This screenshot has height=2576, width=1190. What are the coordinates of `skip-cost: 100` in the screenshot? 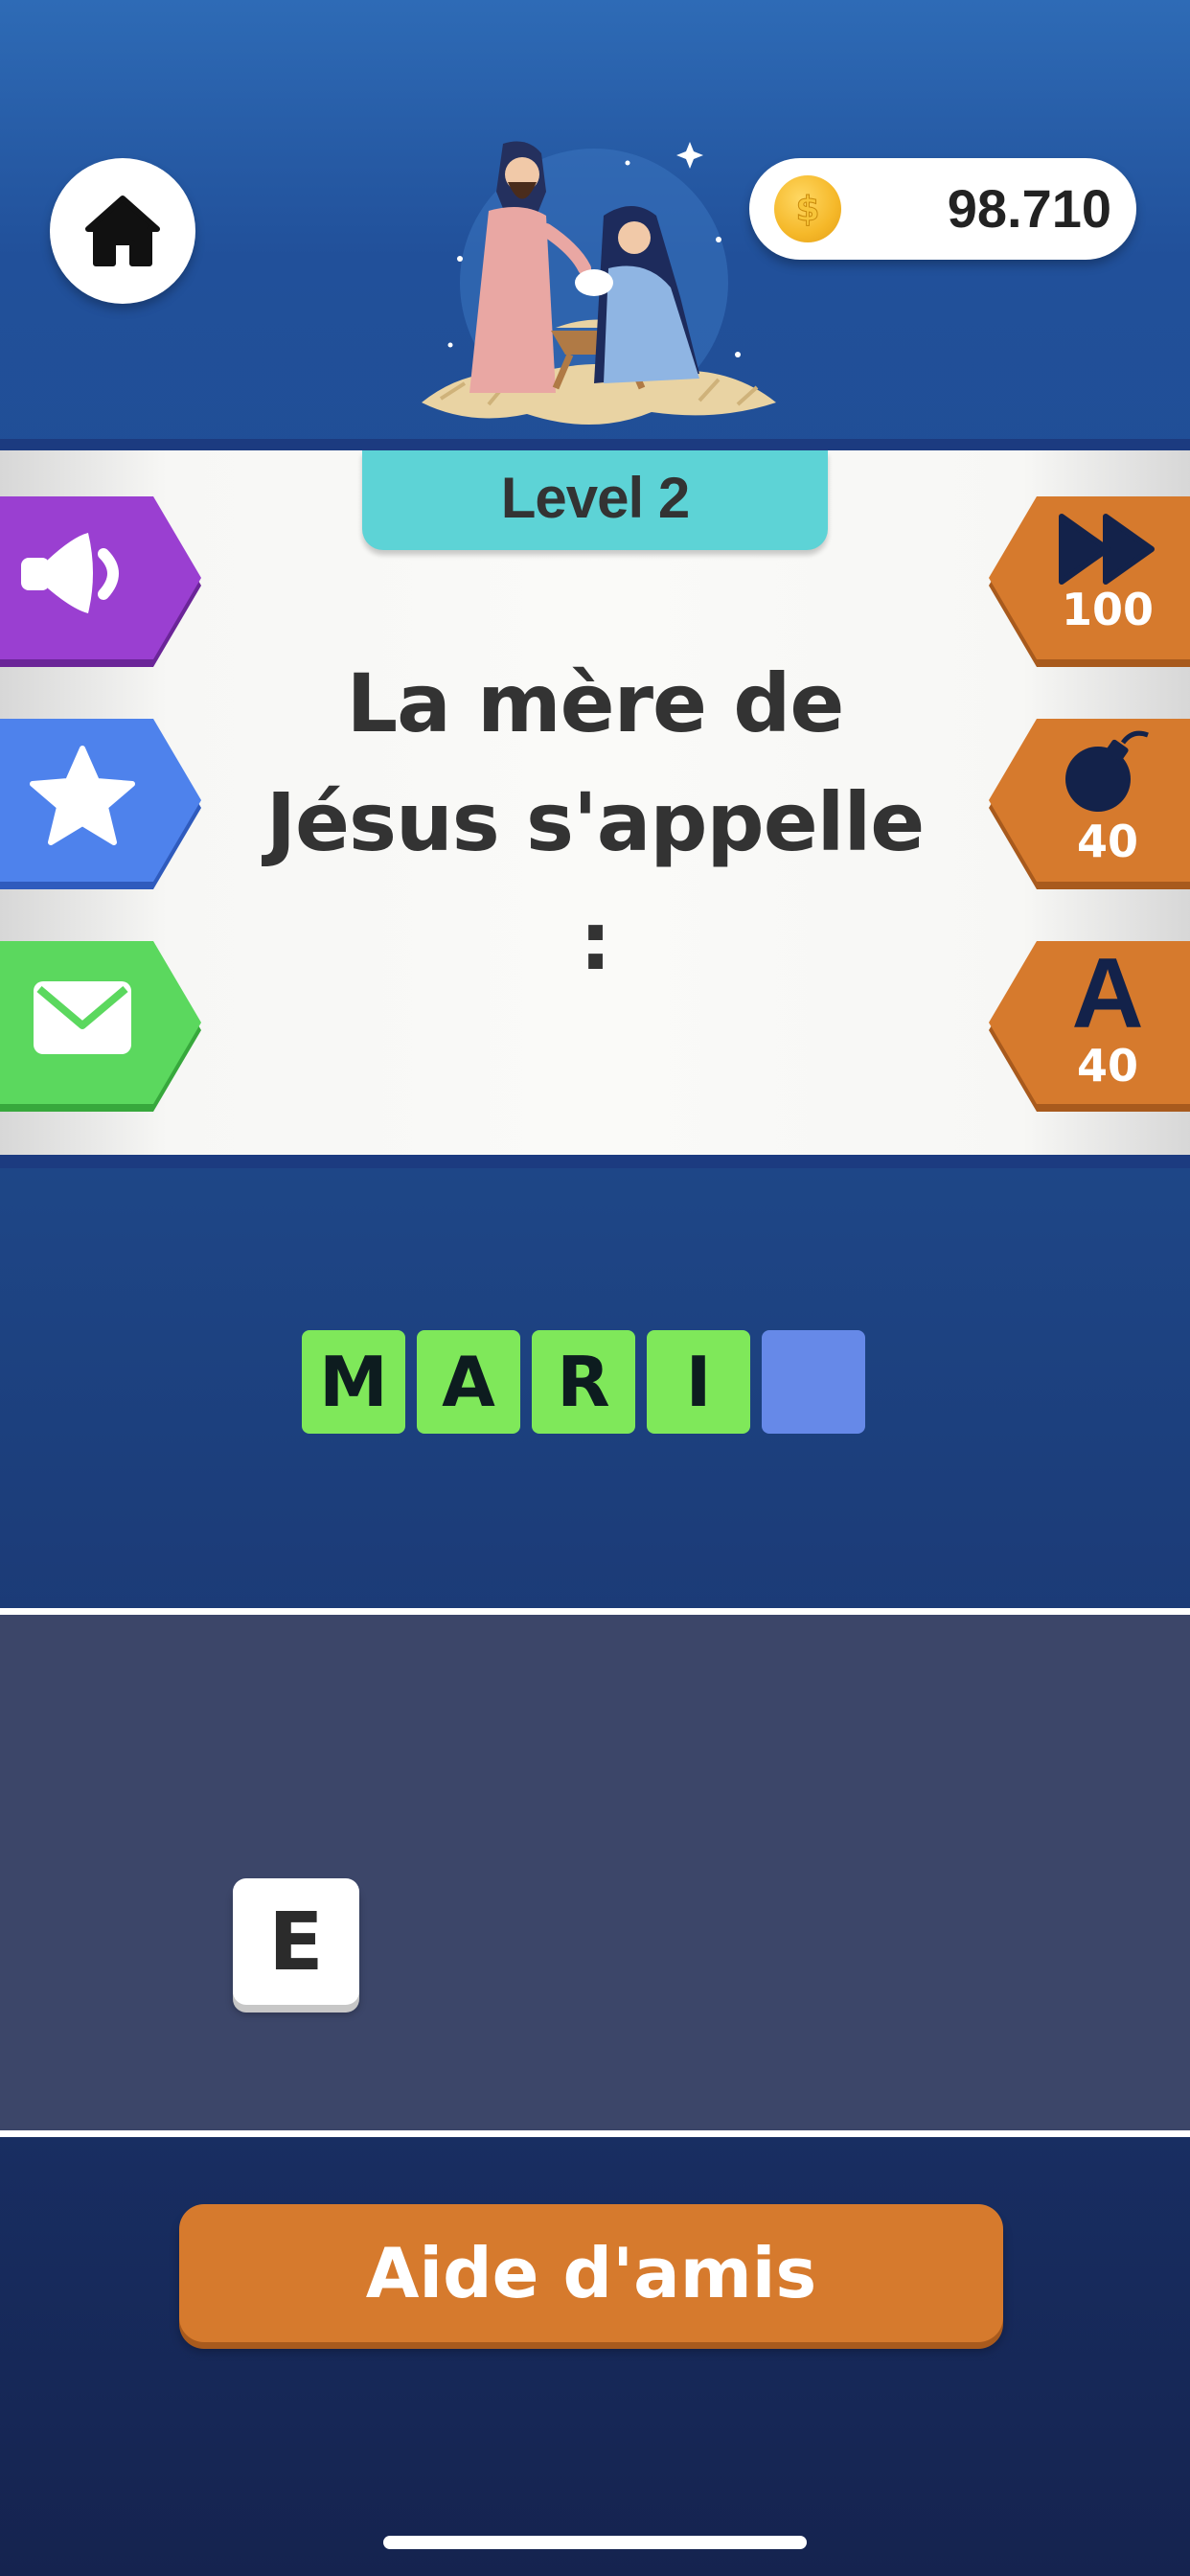 It's located at (1108, 609).